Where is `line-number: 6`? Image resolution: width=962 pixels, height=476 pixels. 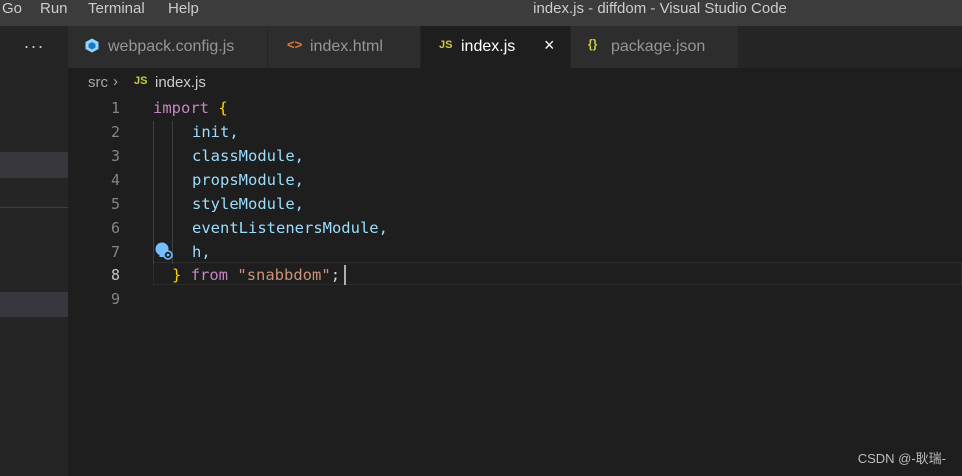
line-number: 6 is located at coordinates (115, 228).